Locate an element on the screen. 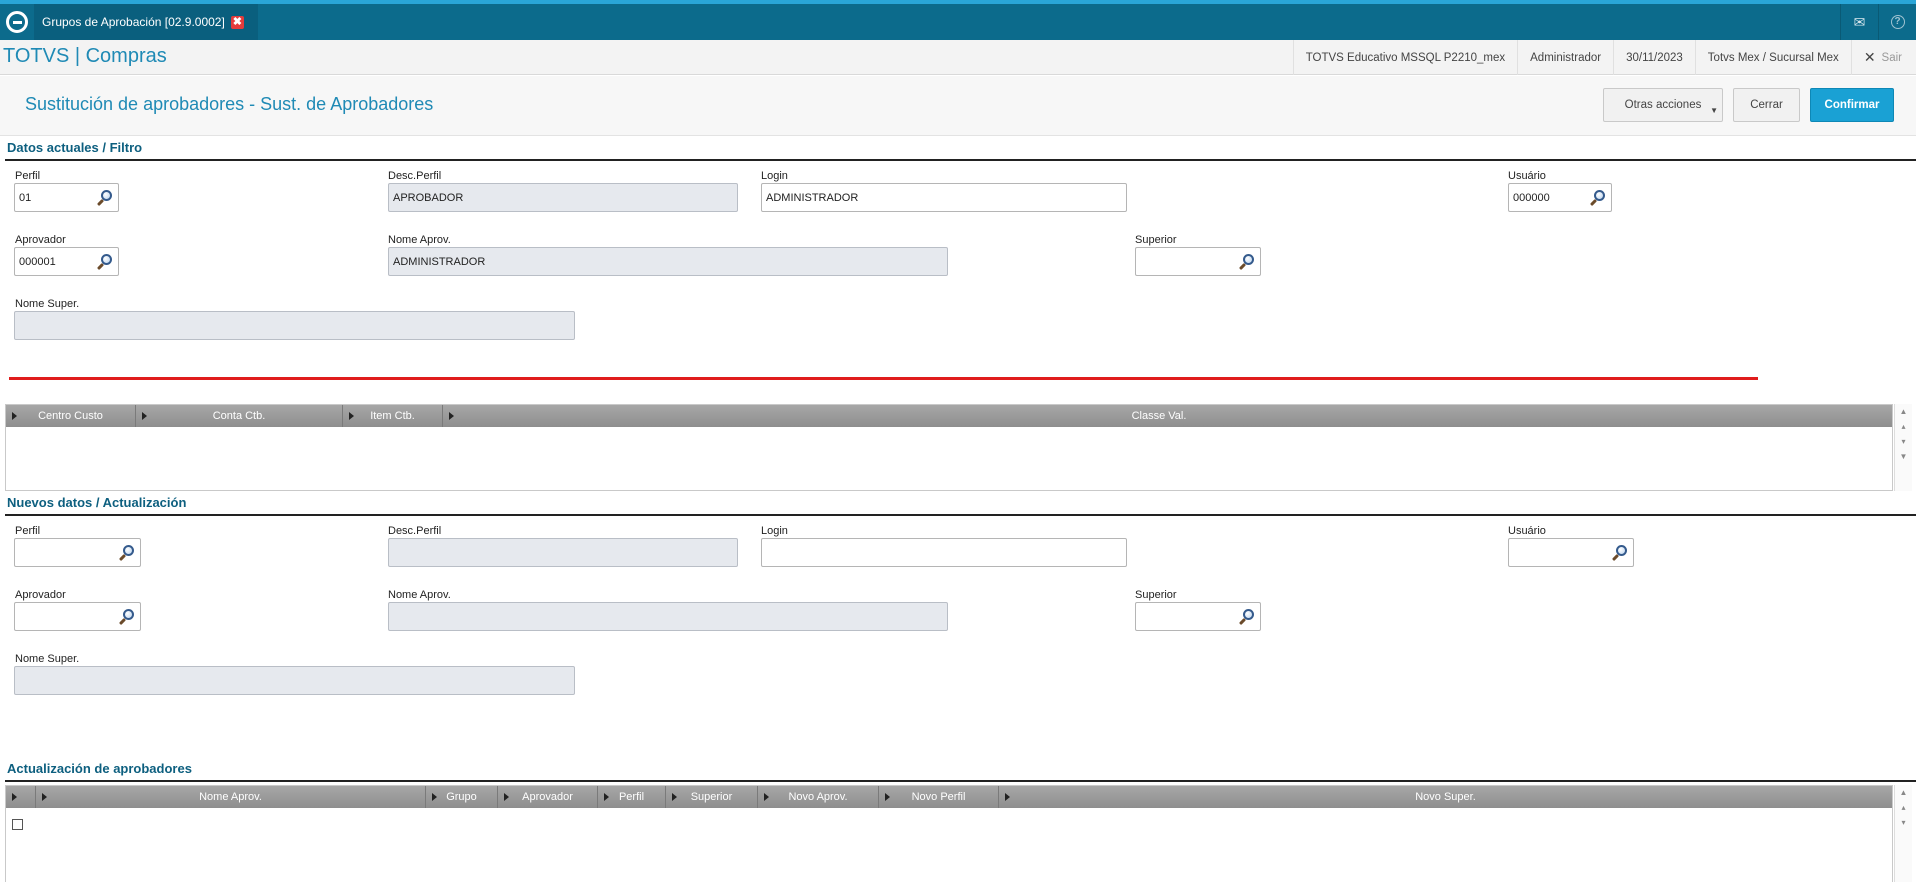 This screenshot has height=882, width=1916. new-usuario-field is located at coordinates (1571, 552).